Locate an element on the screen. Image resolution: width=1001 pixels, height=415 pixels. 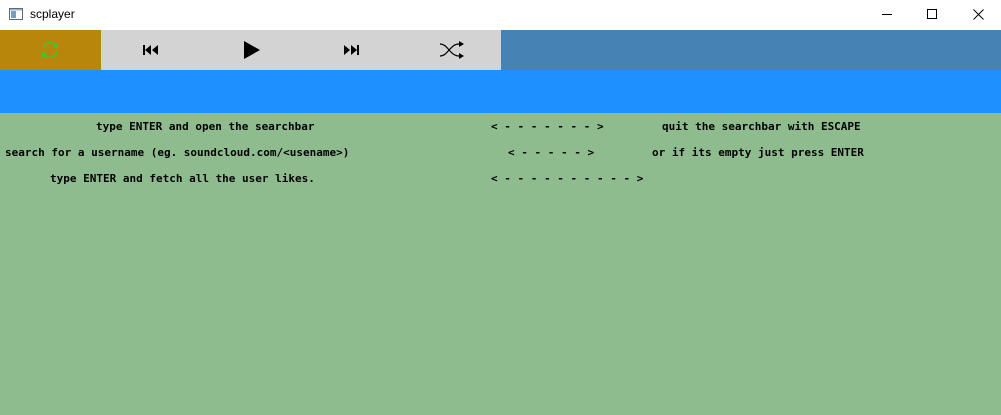
instruction-action: type ENTER and open the searchbar is located at coordinates (205, 126).